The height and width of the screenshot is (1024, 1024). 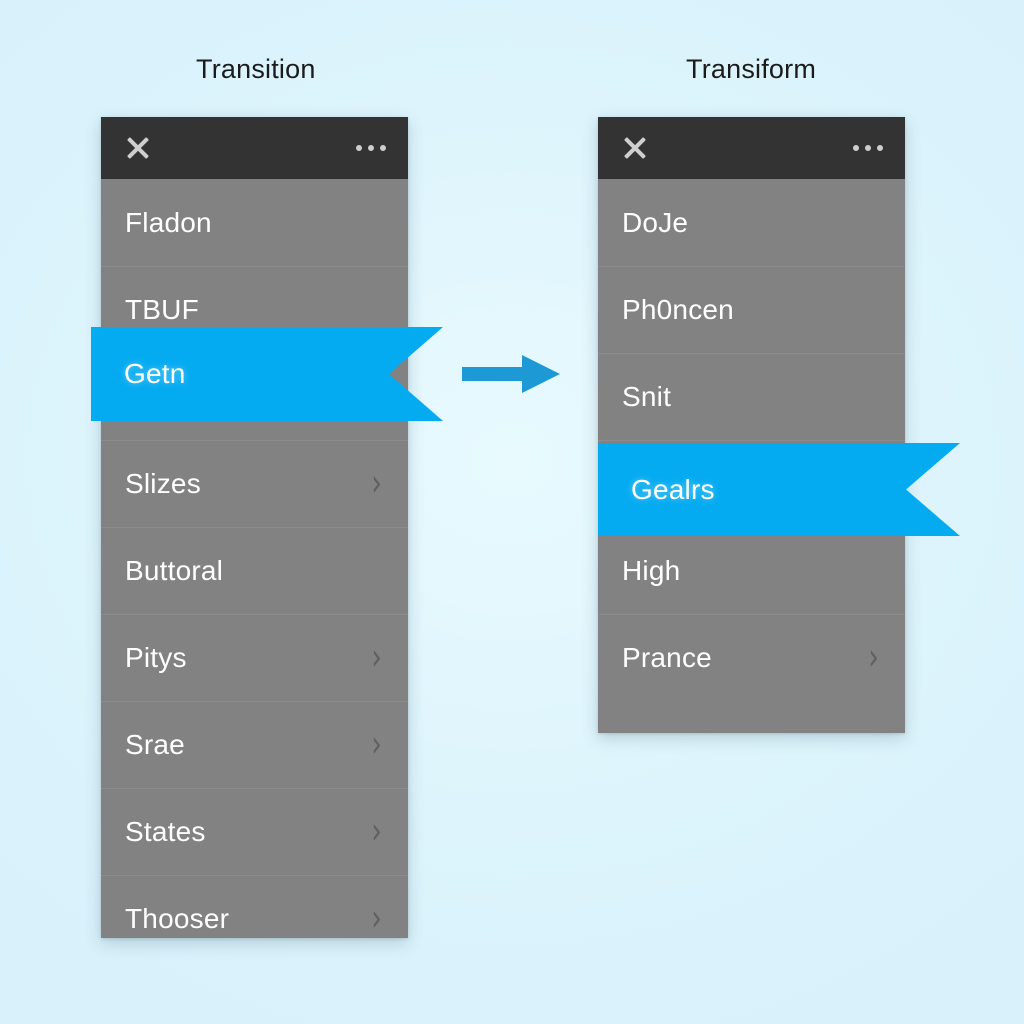 I want to click on menu-item-label: Ph0ncen, so click(x=678, y=309).